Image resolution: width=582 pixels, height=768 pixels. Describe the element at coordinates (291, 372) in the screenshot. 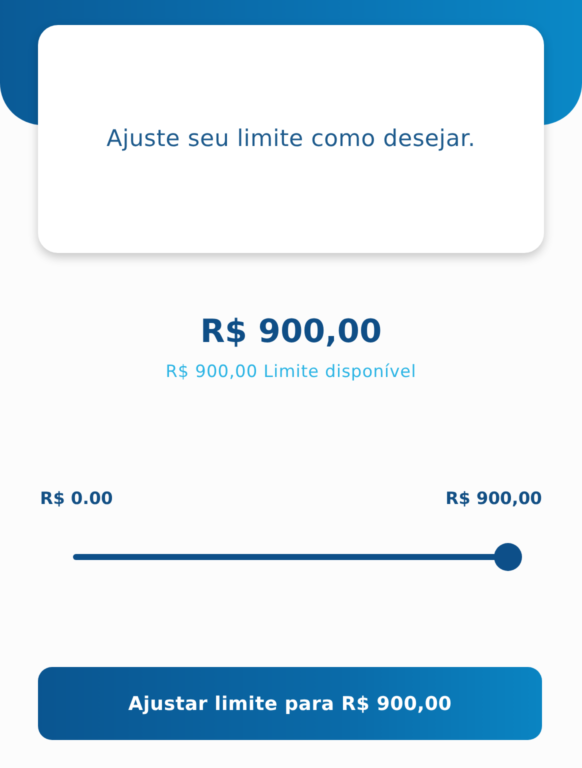

I see `available-limit-text: R$ 900,00 Limite disponível` at that location.